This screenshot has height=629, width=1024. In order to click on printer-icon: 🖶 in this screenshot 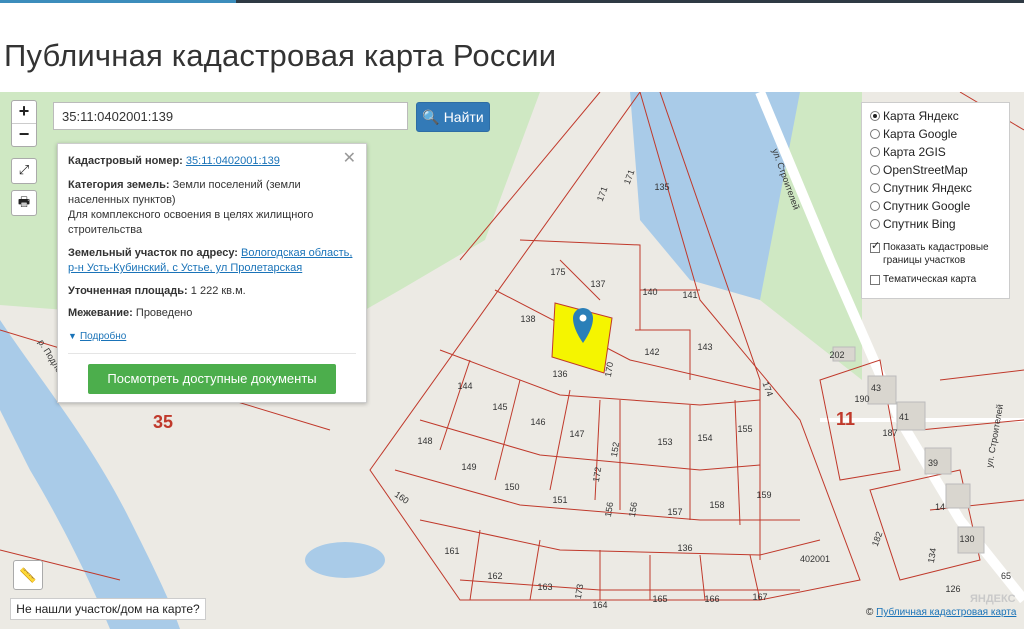, I will do `click(24, 201)`.